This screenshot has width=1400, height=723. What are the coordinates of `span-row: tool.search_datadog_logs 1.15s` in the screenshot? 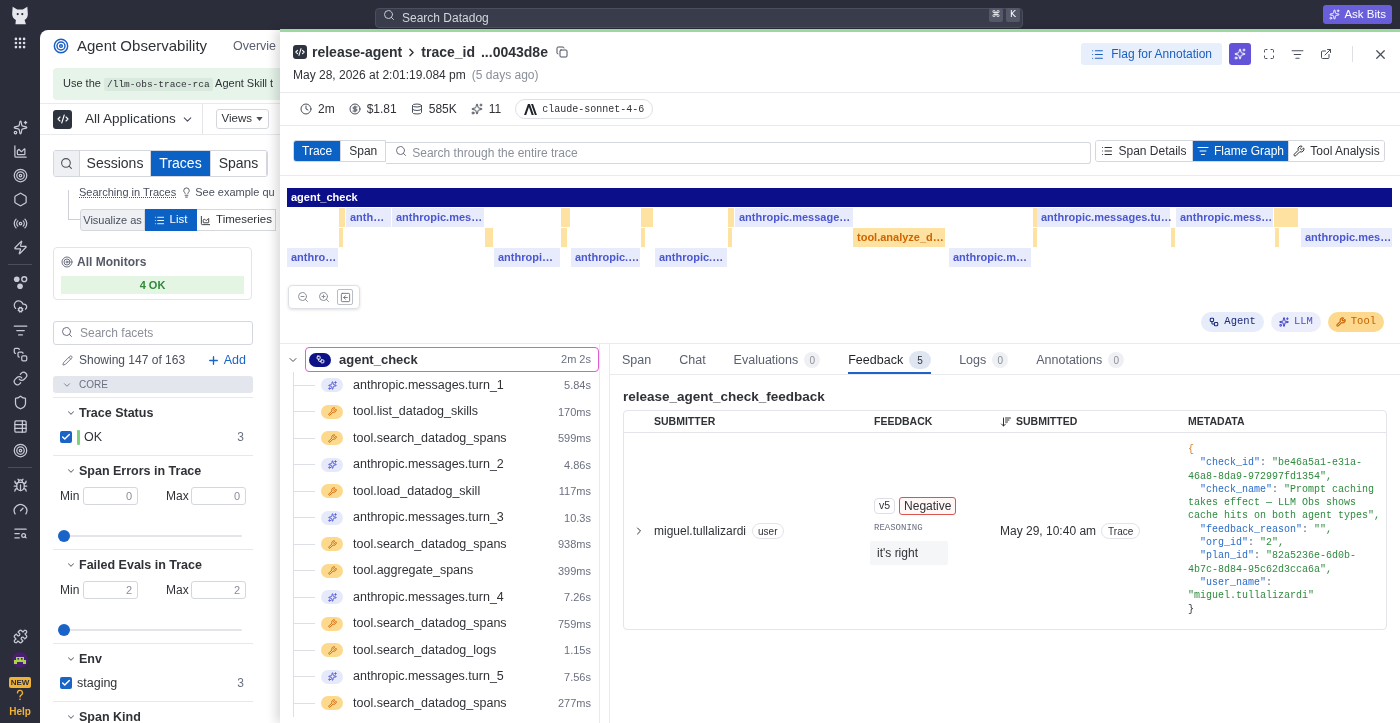 It's located at (457, 650).